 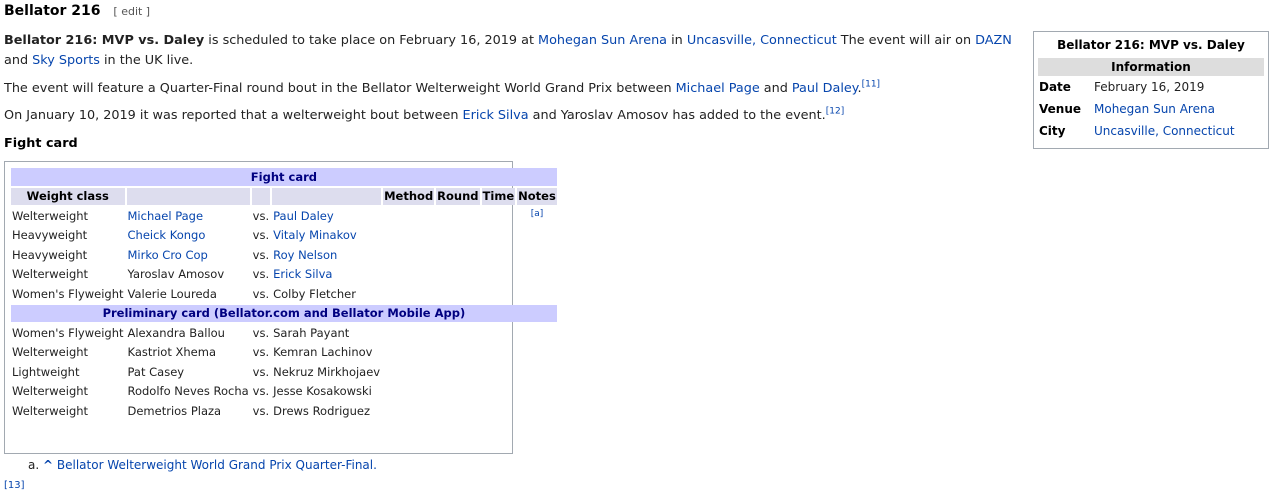 What do you see at coordinates (305, 255) in the screenshot?
I see `fighter-link: Roy Nelson` at bounding box center [305, 255].